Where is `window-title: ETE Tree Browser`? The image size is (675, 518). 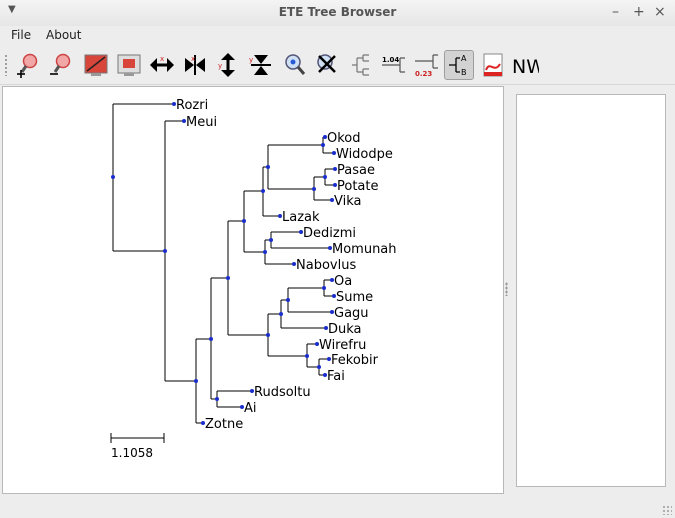 window-title: ETE Tree Browser is located at coordinates (337, 12).